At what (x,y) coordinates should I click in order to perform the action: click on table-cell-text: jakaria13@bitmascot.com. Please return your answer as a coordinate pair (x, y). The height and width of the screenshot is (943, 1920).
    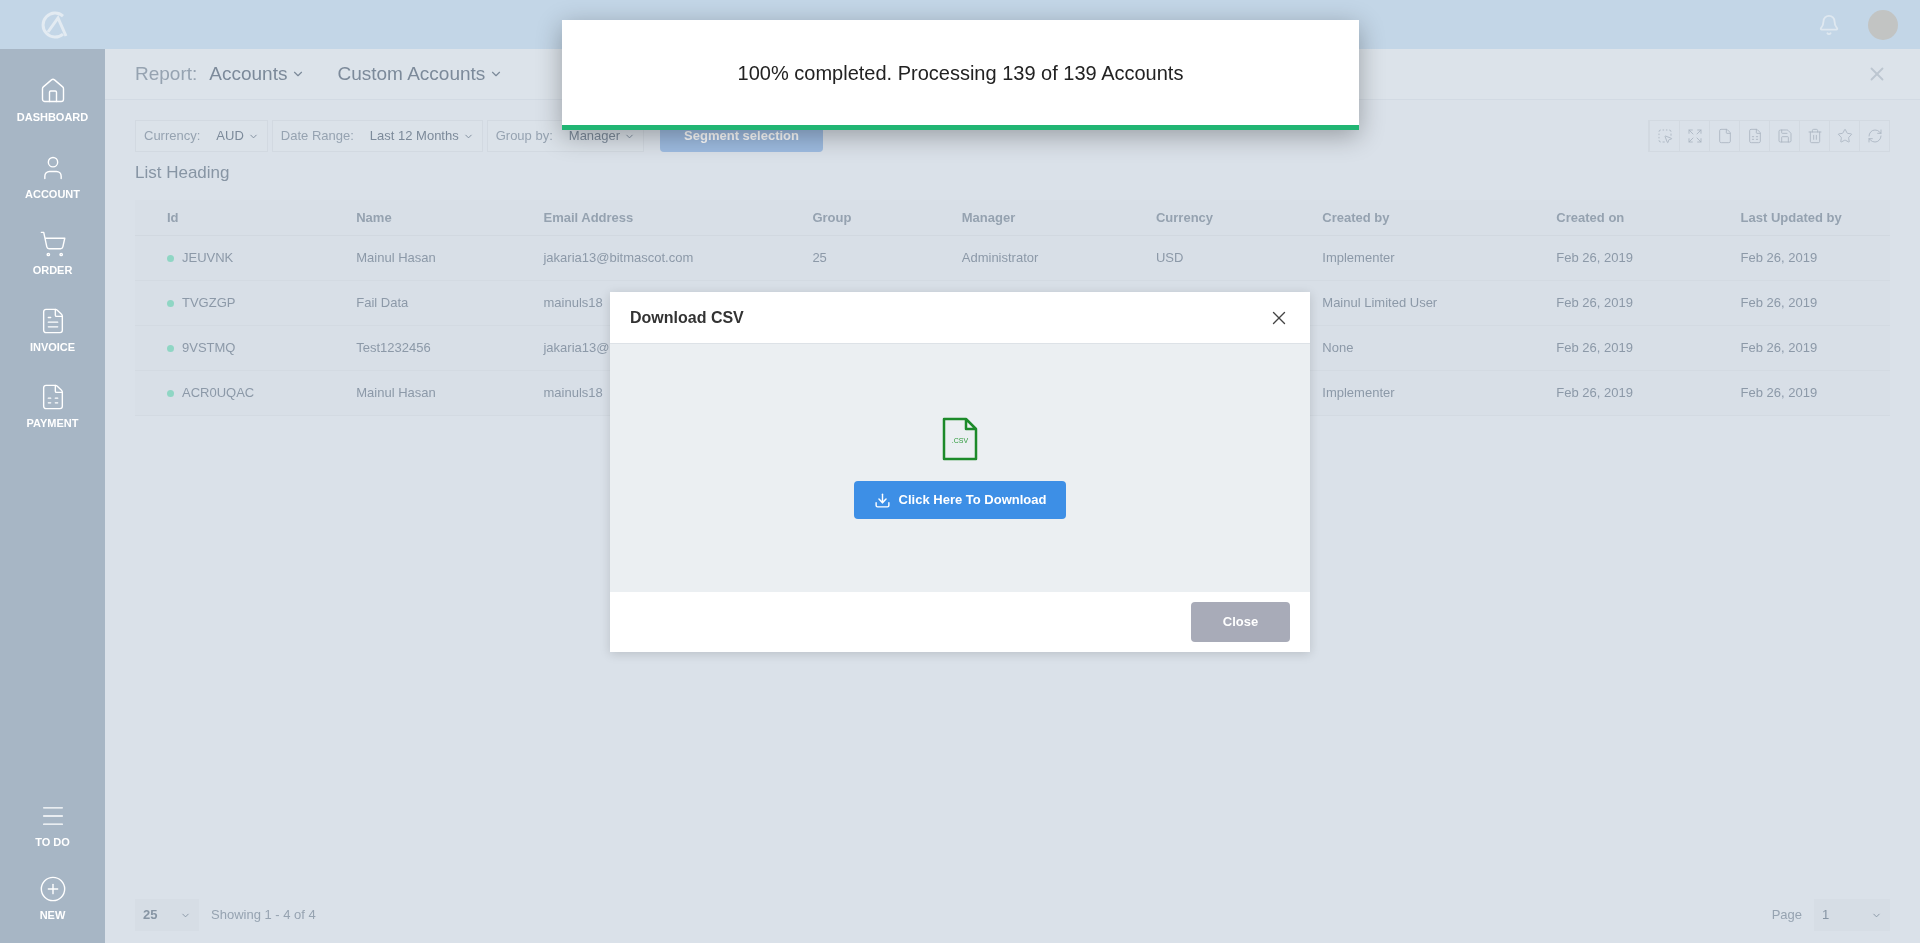
    Looking at the image, I should click on (618, 258).